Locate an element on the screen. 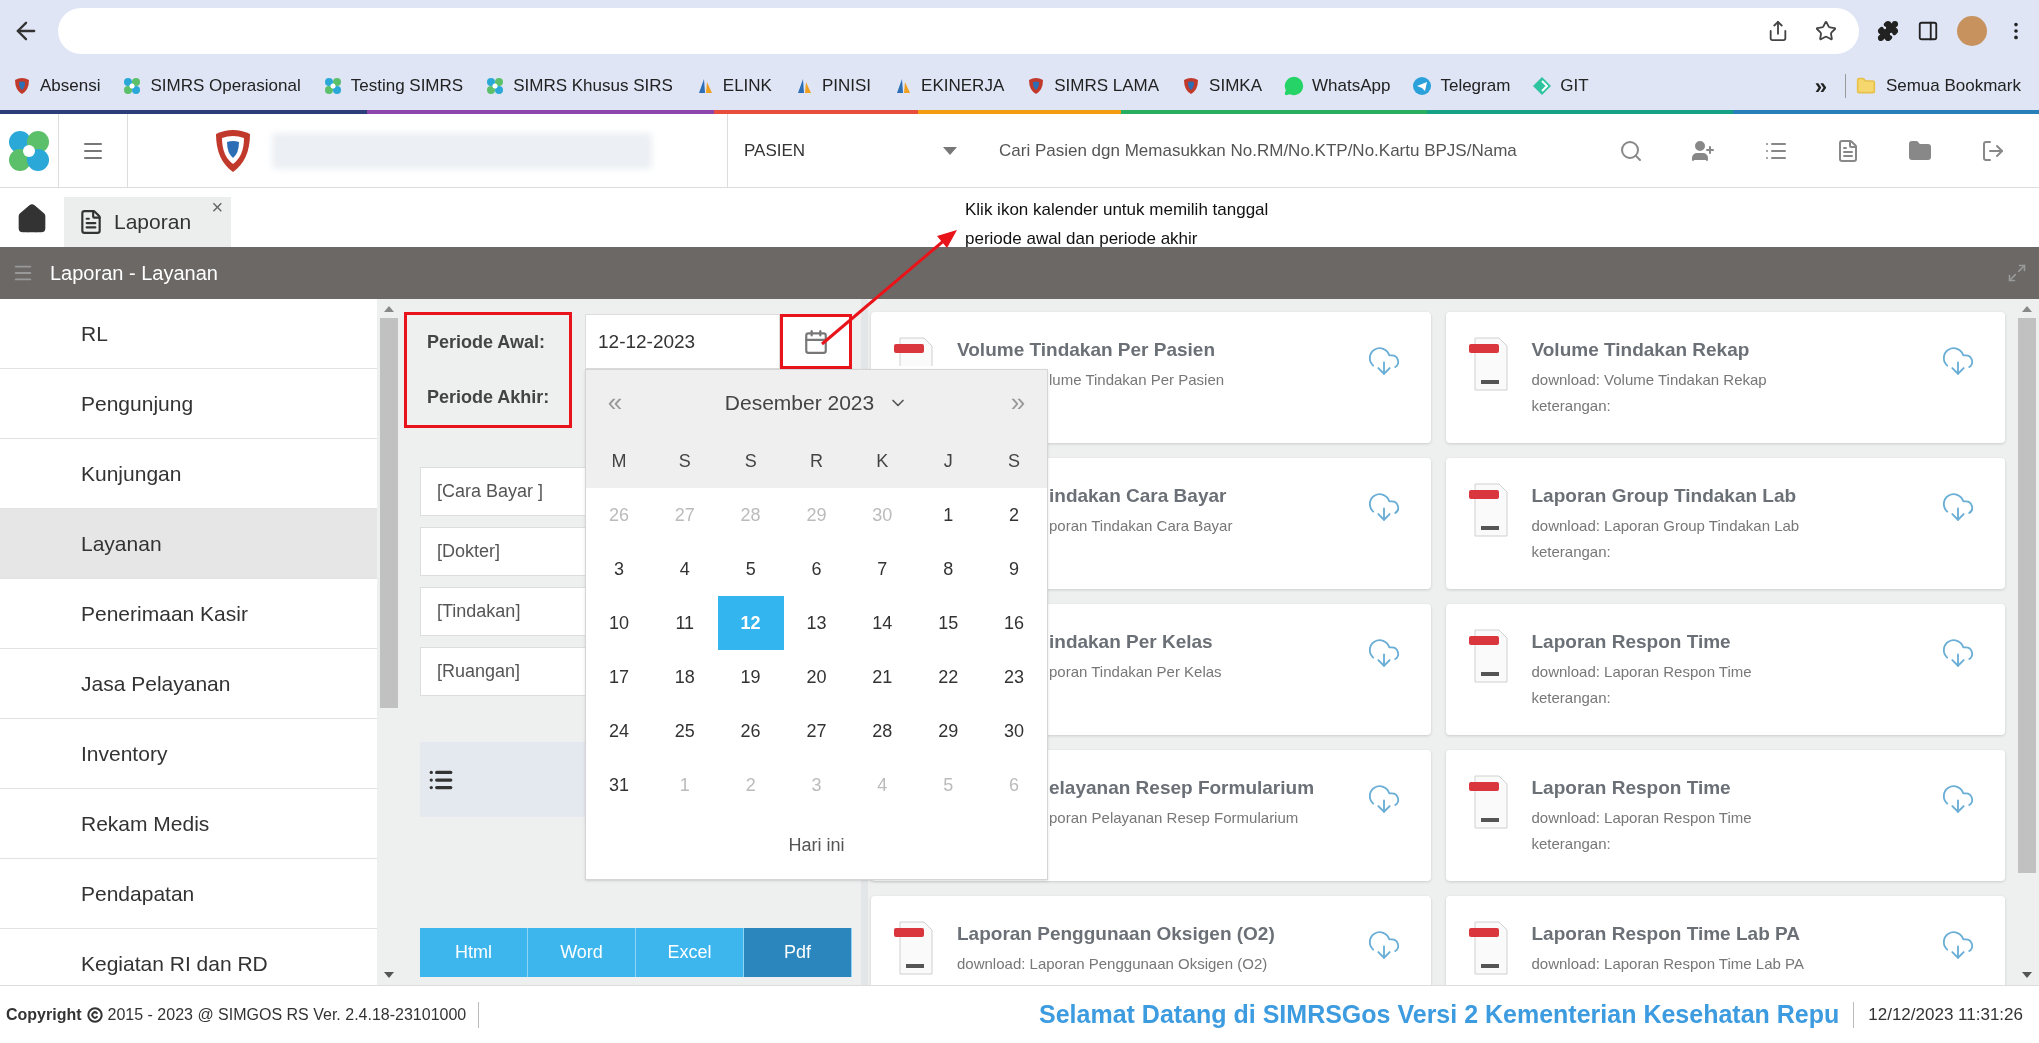 Image resolution: width=2039 pixels, height=1043 pixels. report-description: poran Pelayanan Resep Formularium is located at coordinates (1174, 817).